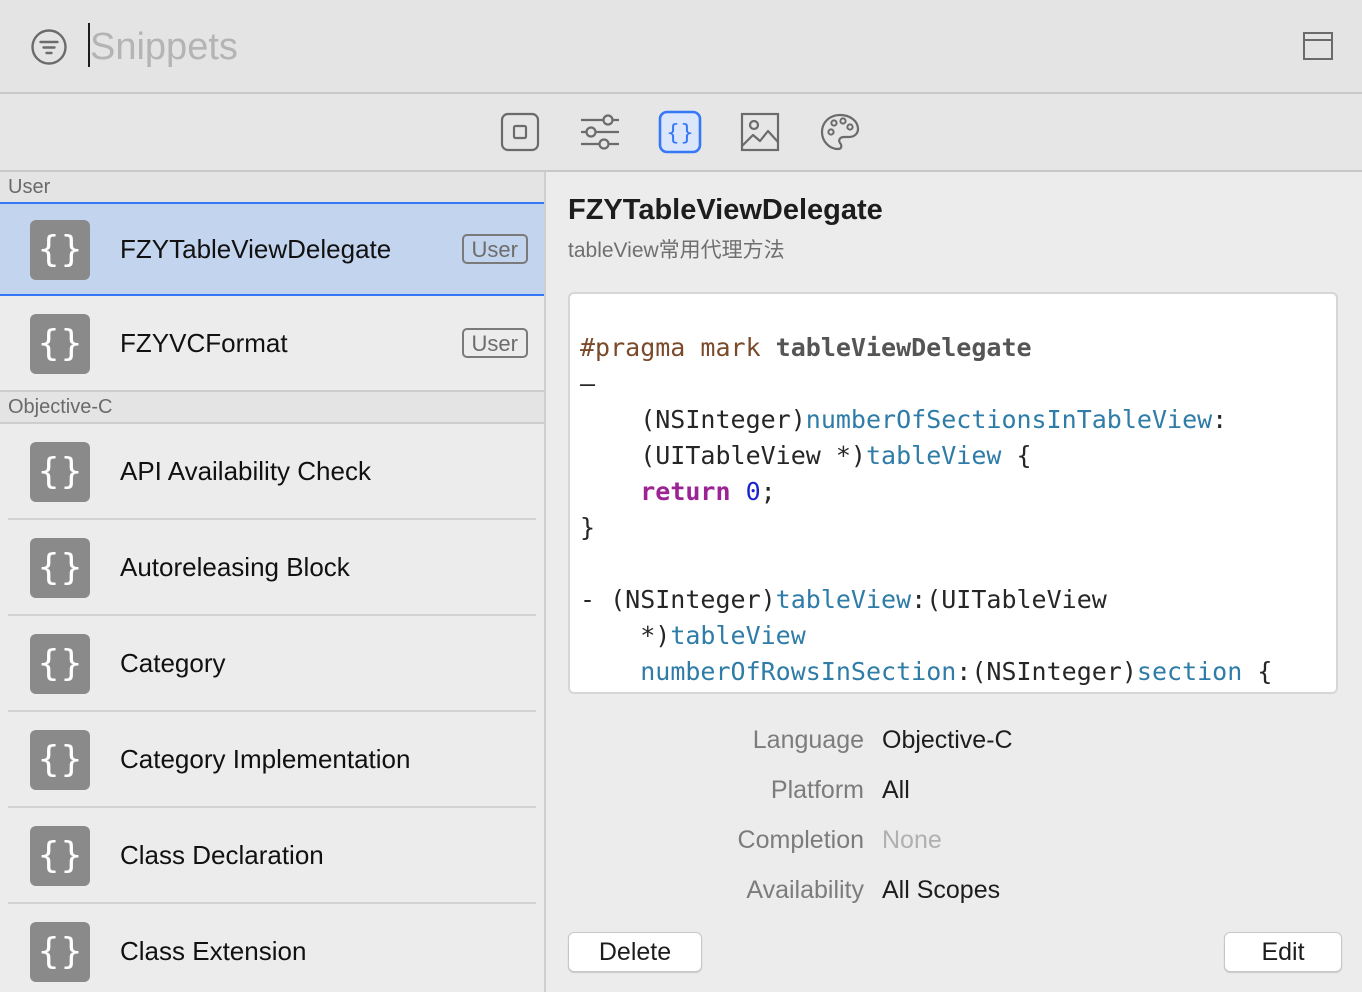  Describe the element at coordinates (808, 740) in the screenshot. I see `language-label: Language` at that location.